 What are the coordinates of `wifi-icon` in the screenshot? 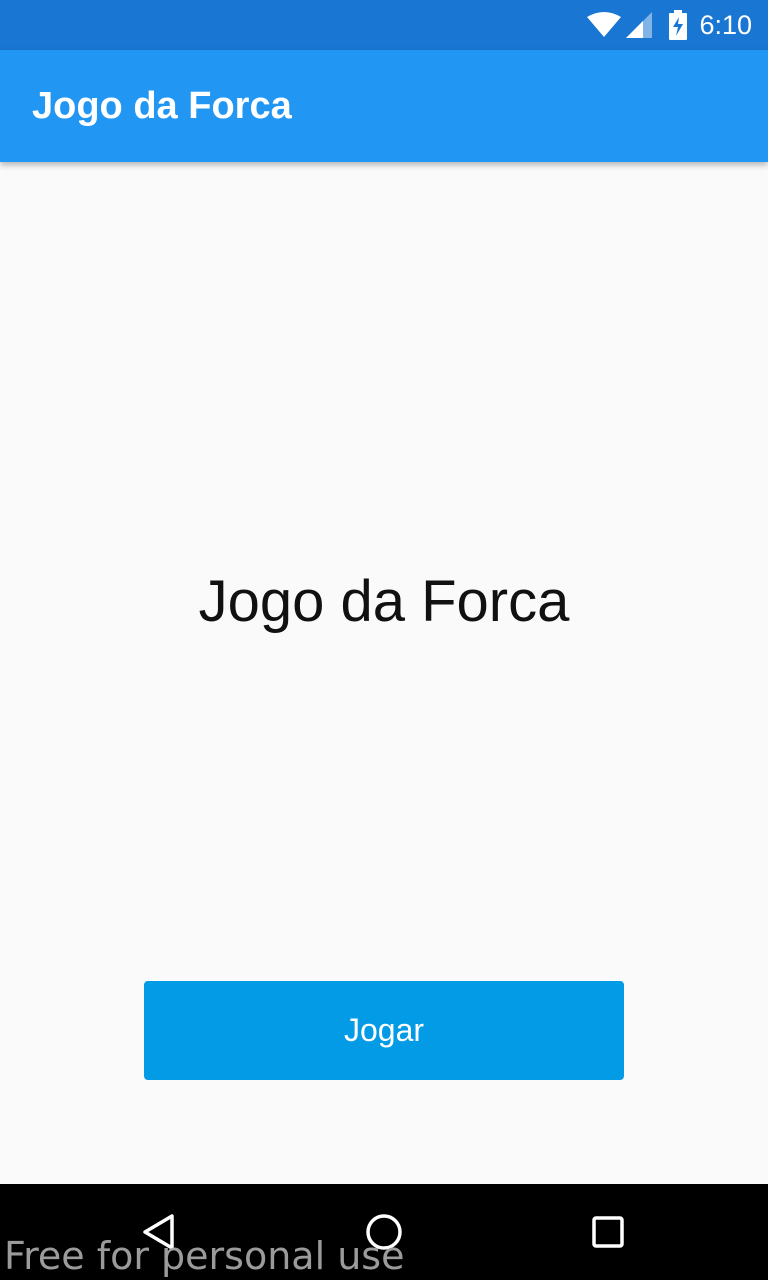 It's located at (604, 25).